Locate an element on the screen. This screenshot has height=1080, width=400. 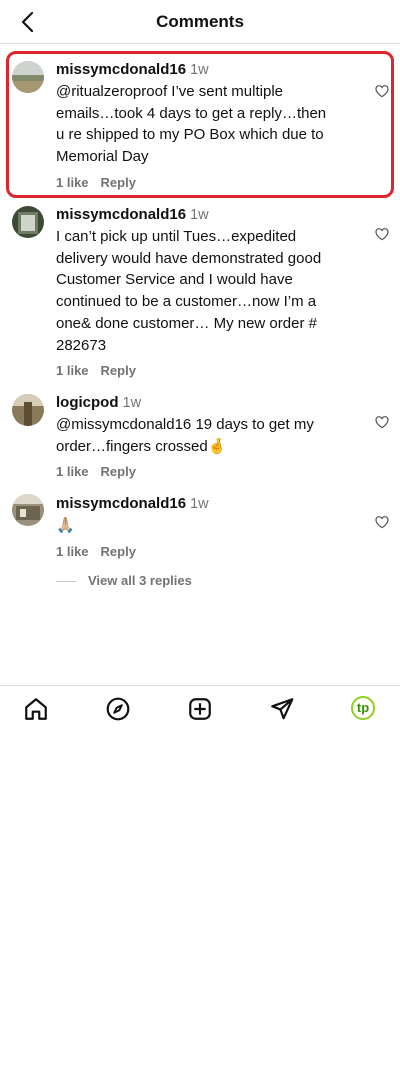
view-replies-label: View all 3 replies is located at coordinates (140, 580).